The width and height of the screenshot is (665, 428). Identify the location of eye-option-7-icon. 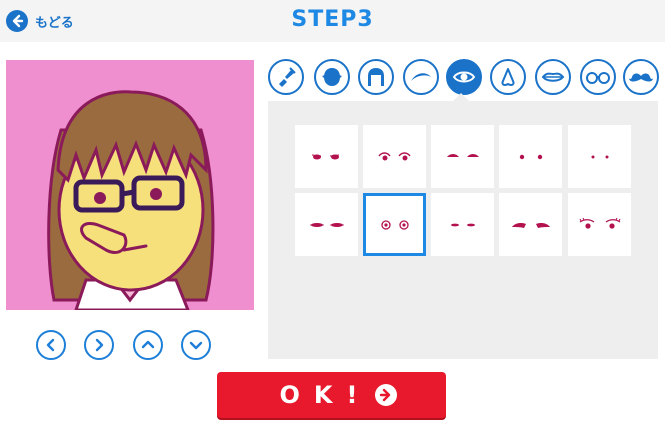
(394, 224).